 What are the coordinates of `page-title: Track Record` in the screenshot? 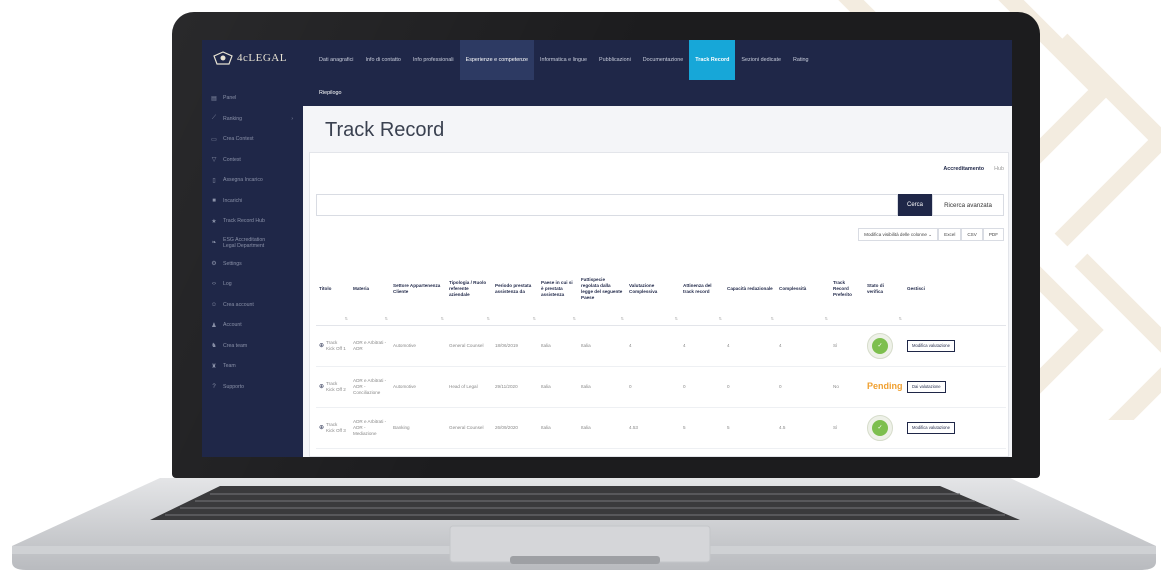 It's located at (385, 130).